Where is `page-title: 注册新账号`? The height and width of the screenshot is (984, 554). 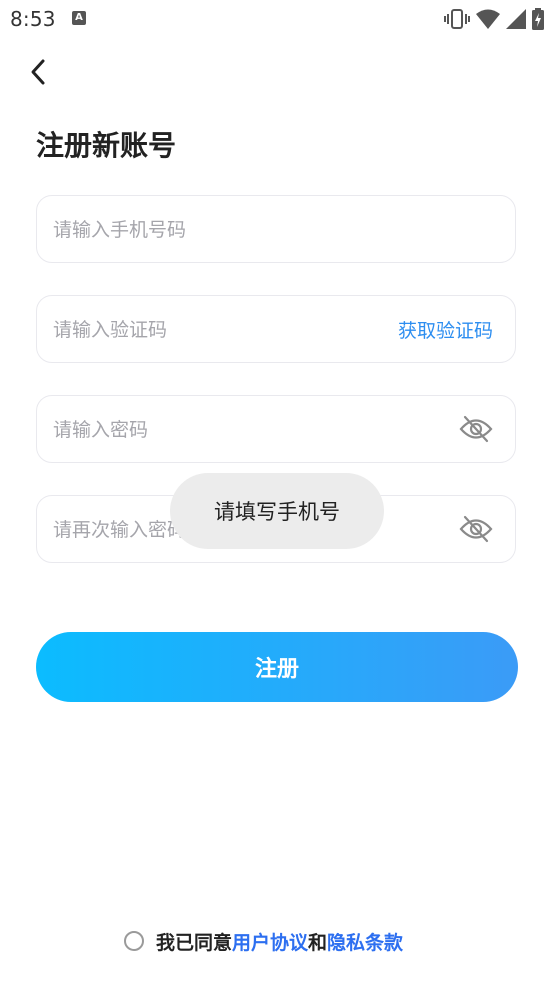 page-title: 注册新账号 is located at coordinates (106, 145).